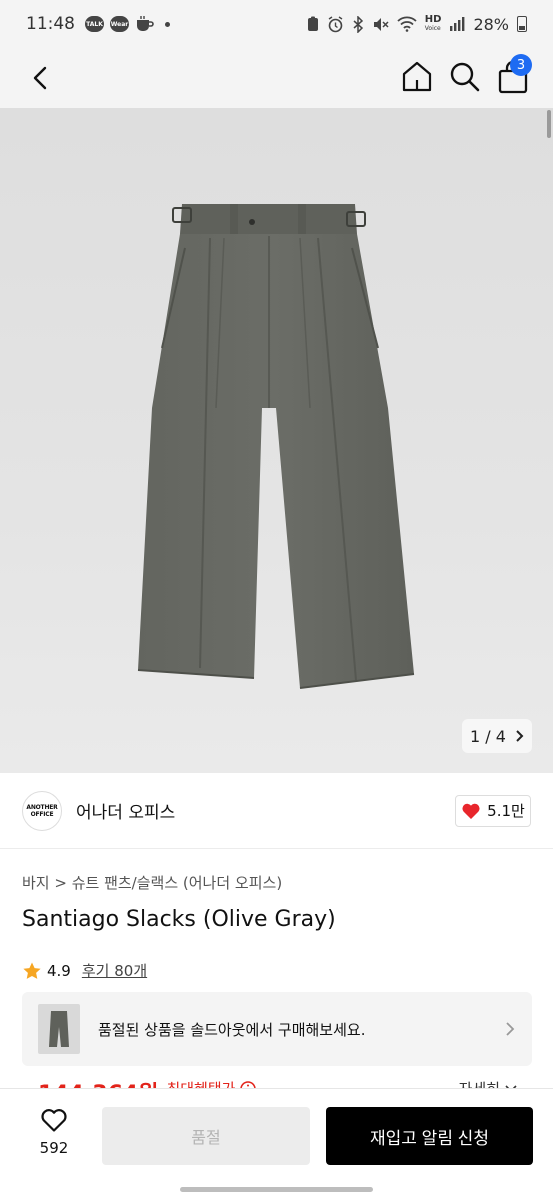 The width and height of the screenshot is (553, 1200). I want to click on soldout-thumbnail, so click(59, 1029).